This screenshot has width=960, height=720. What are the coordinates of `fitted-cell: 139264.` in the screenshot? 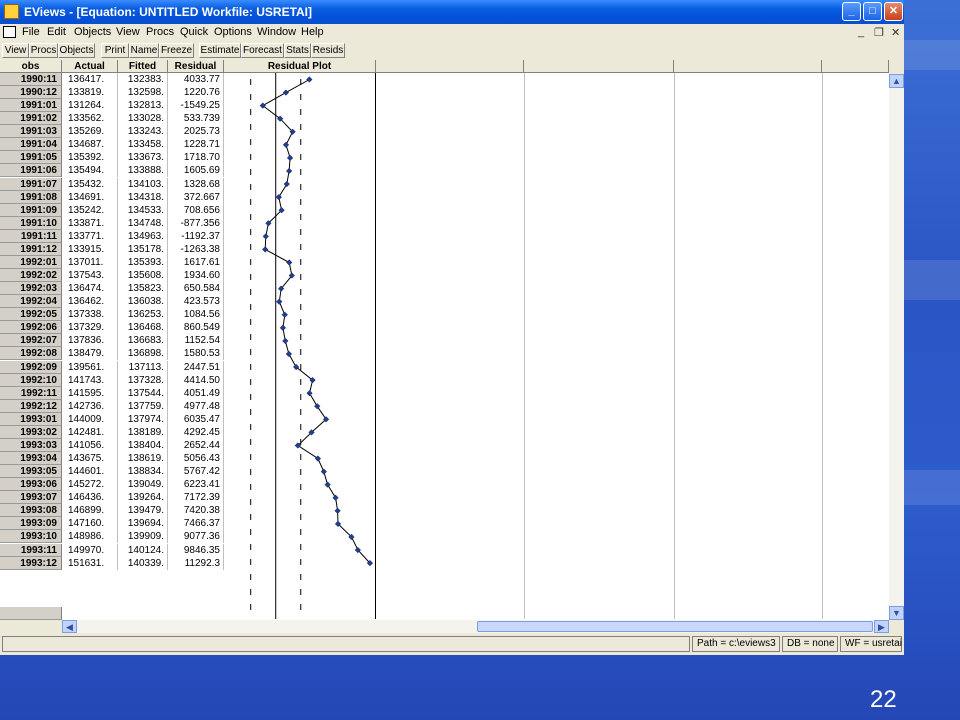 It's located at (143, 498).